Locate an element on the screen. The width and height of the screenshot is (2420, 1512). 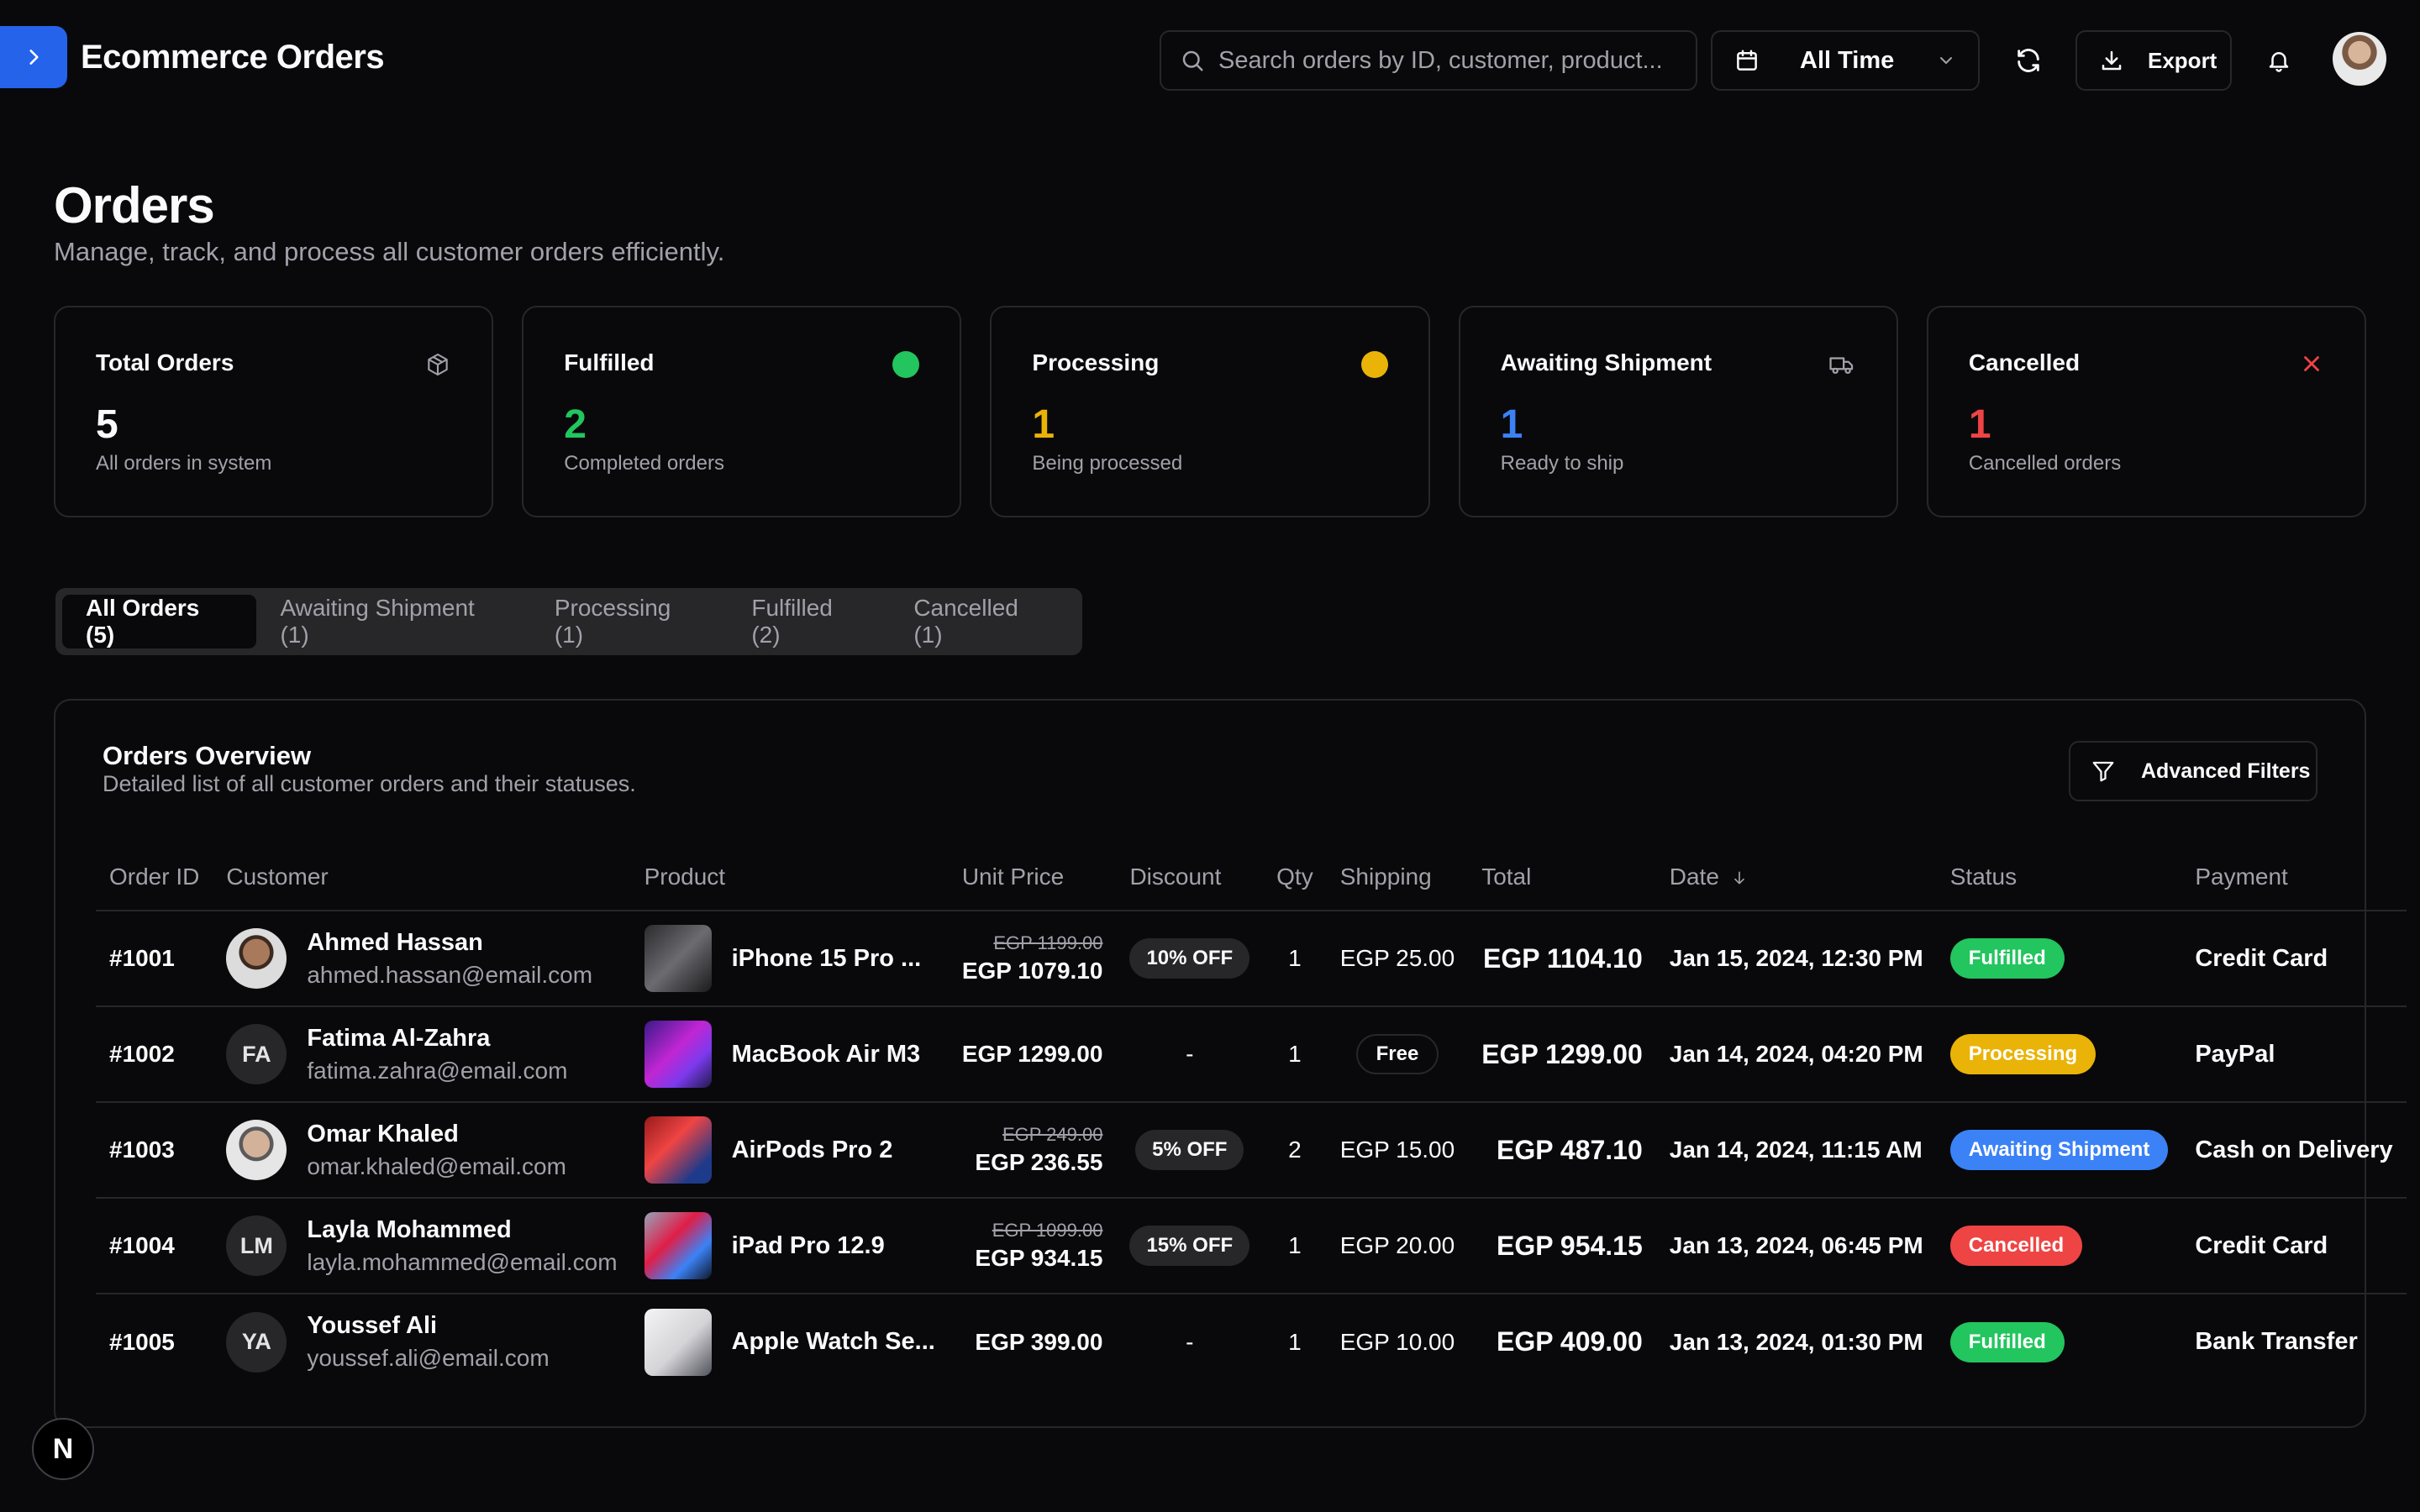
shipping-cell: Free is located at coordinates (1397, 1054).